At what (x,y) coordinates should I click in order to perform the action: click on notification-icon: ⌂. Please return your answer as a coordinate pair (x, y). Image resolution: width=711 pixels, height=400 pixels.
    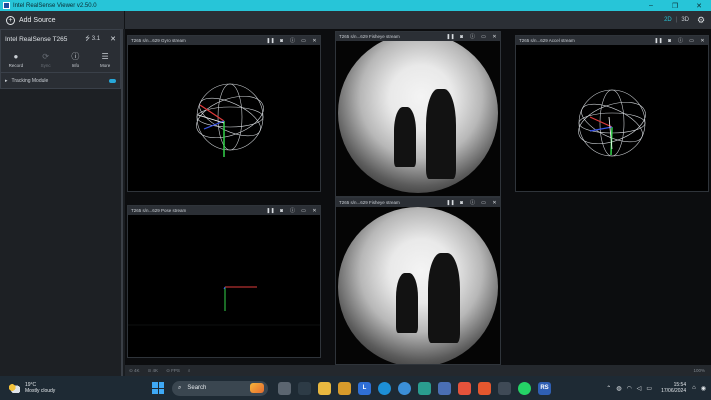
    Looking at the image, I should click on (694, 388).